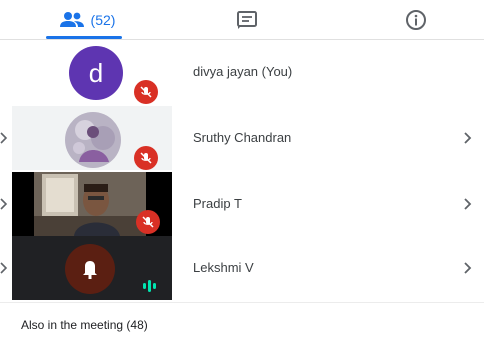 Image resolution: width=484 pixels, height=351 pixels. Describe the element at coordinates (242, 302) in the screenshot. I see `section-divider` at that location.